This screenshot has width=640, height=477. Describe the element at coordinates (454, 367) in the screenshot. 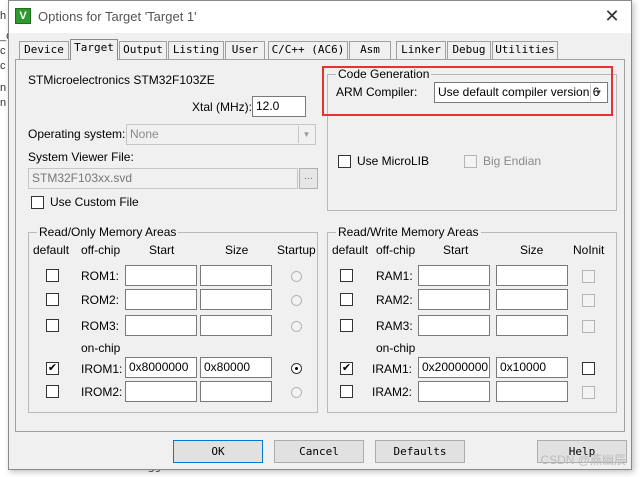

I see `iram1-start-input: 0x20000000` at that location.